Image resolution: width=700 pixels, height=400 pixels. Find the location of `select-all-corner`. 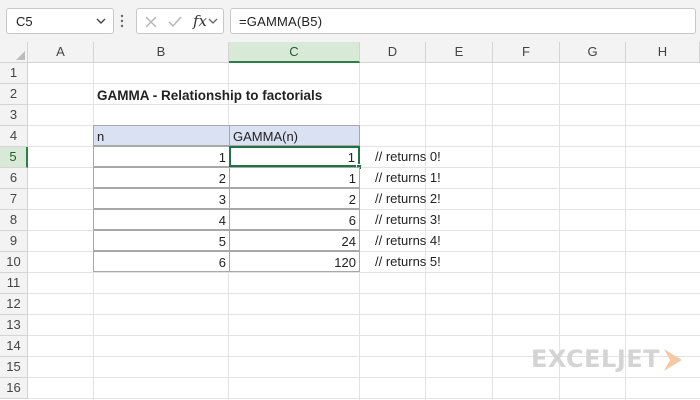

select-all-corner is located at coordinates (14, 52).